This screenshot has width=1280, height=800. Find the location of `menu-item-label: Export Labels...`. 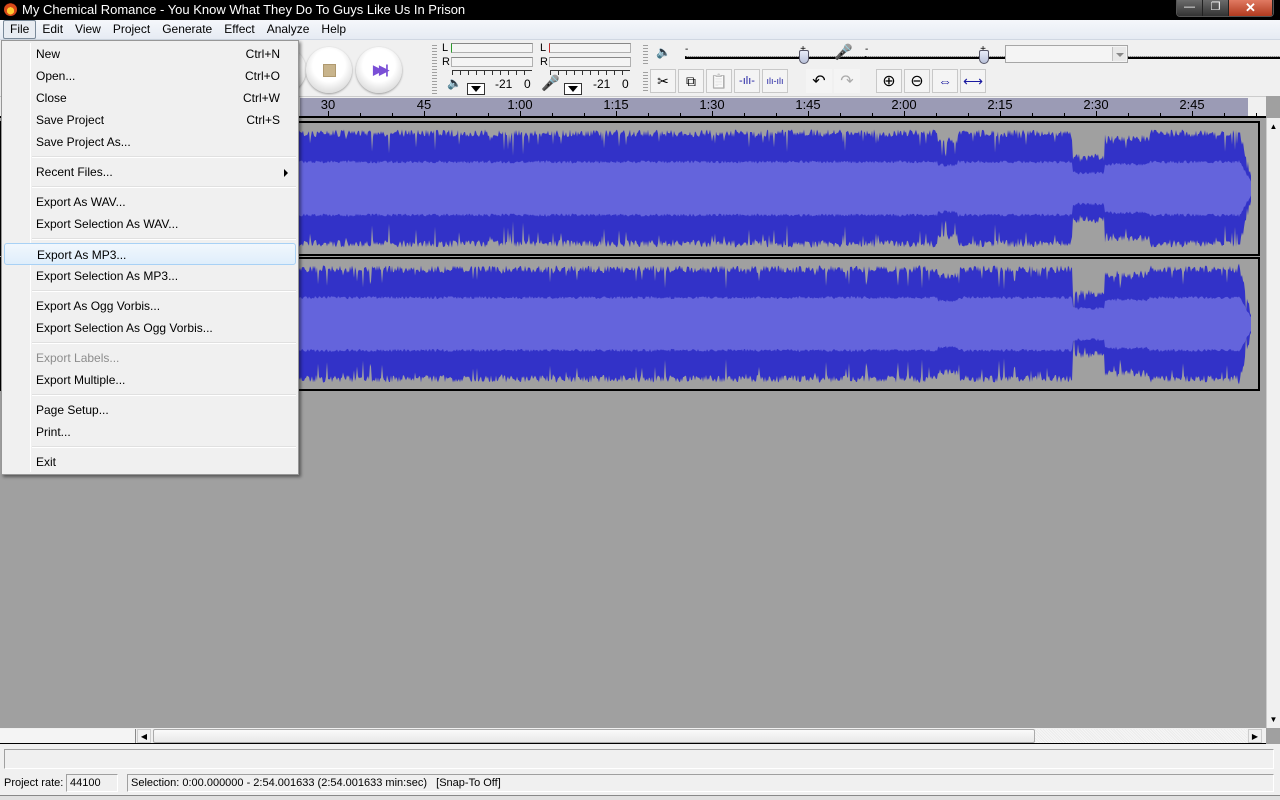

menu-item-label: Export Labels... is located at coordinates (78, 358).